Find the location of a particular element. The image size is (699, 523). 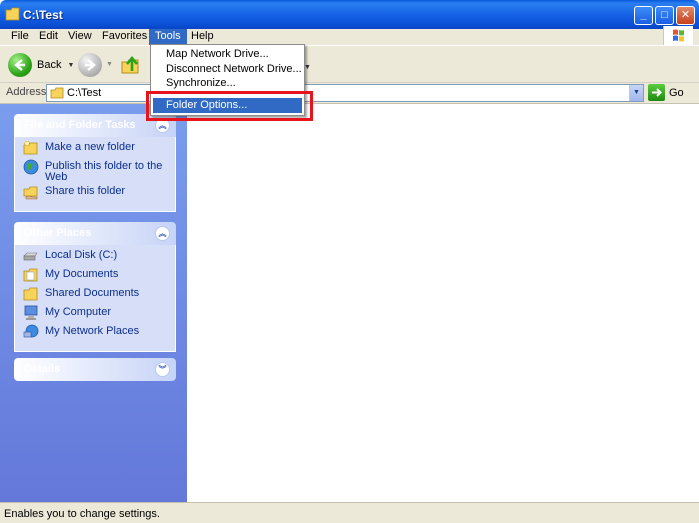

globe-icon is located at coordinates (31, 167).